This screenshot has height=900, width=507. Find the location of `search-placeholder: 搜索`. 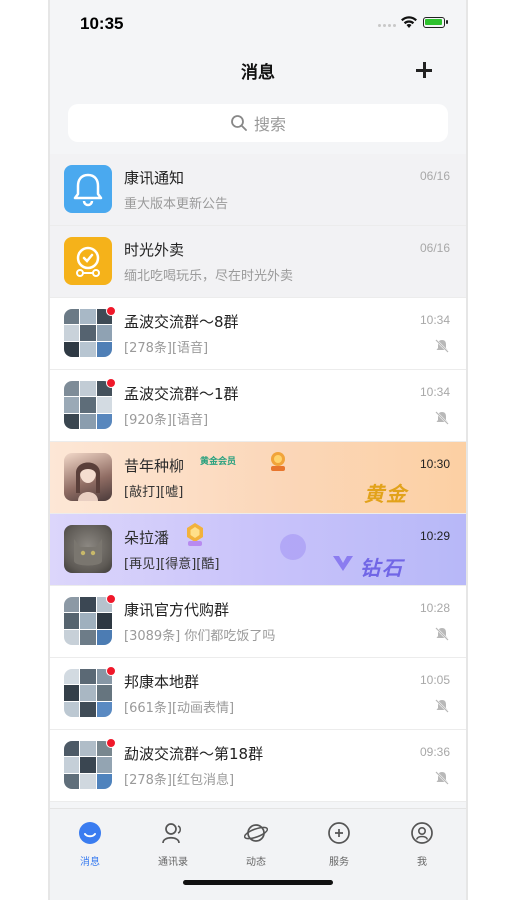

search-placeholder: 搜索 is located at coordinates (269, 124).